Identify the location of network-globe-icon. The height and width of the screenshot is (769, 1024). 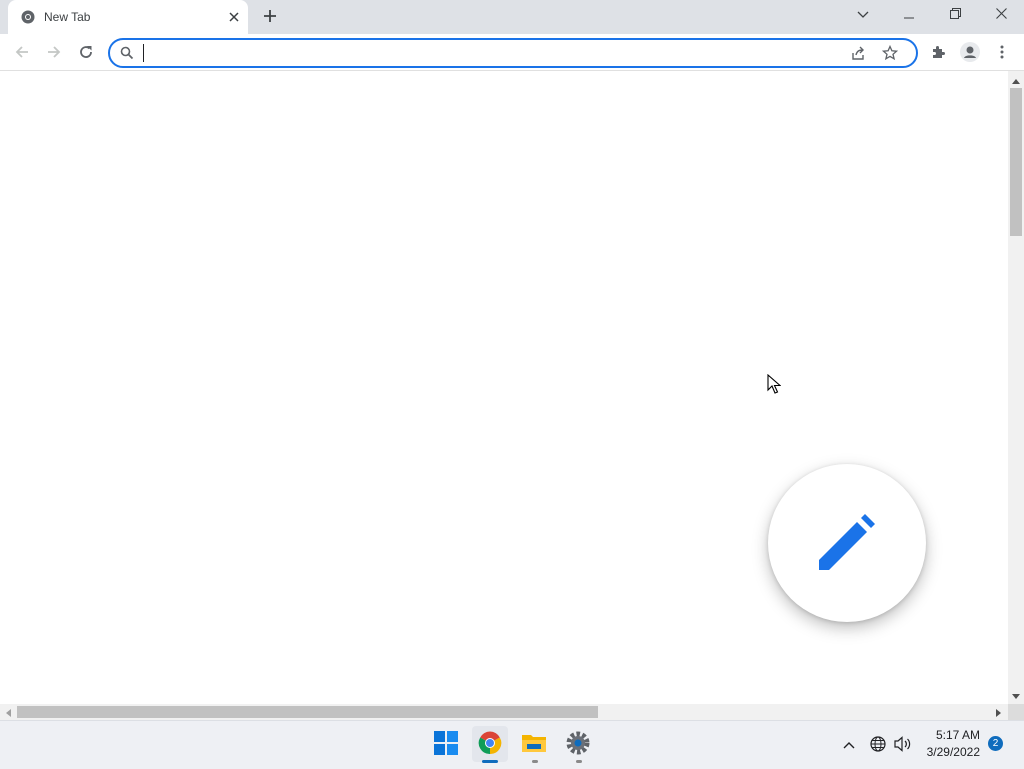
(878, 745).